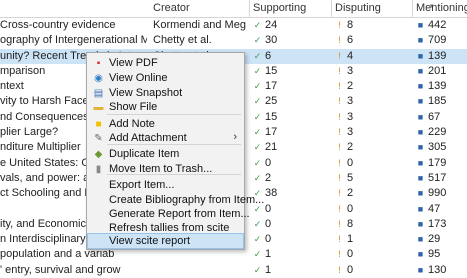 This screenshot has height=278, width=467. Describe the element at coordinates (437, 223) in the screenshot. I see `mentioning-count: 173` at that location.